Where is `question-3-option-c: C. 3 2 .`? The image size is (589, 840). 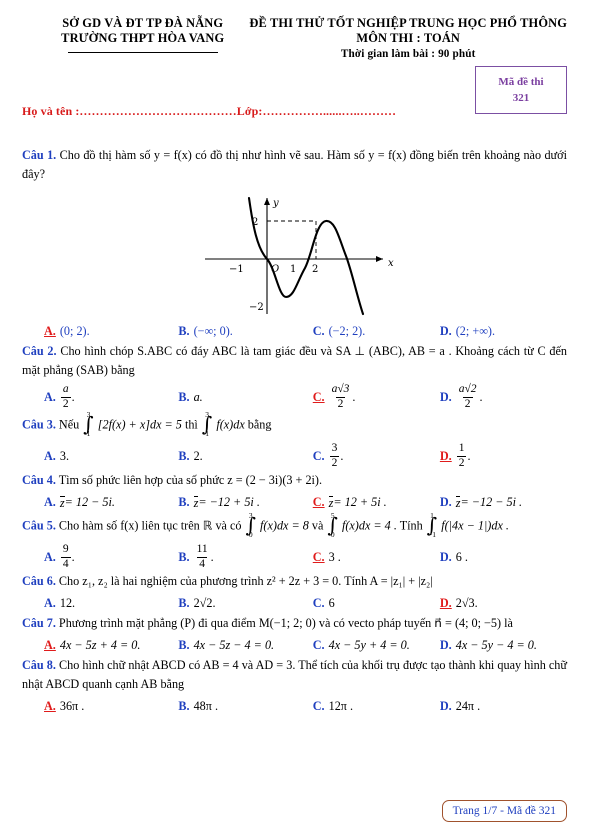
question-3-option-c: C. 3 2 . is located at coordinates (376, 455).